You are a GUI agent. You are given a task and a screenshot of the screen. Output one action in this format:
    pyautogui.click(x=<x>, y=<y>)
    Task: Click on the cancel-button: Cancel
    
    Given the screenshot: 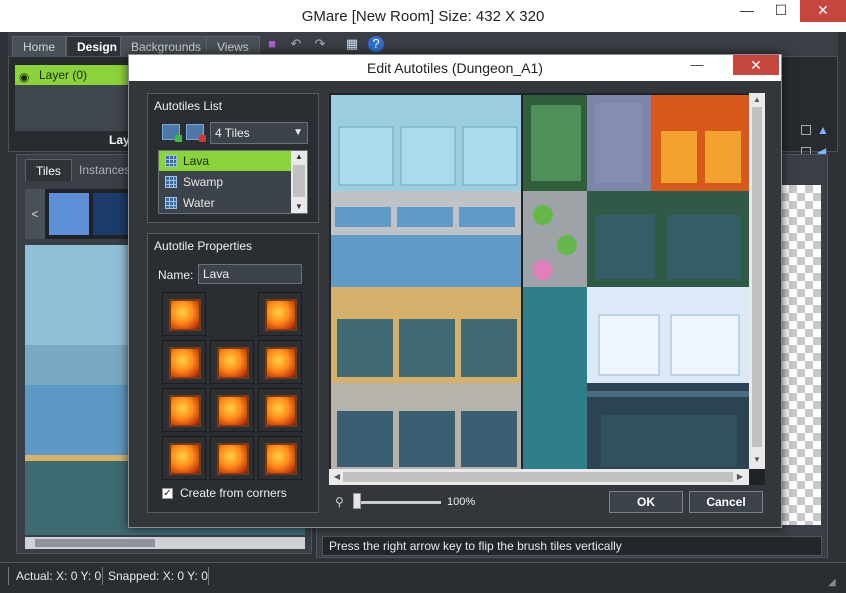 What is the action you would take?
    pyautogui.click(x=726, y=502)
    